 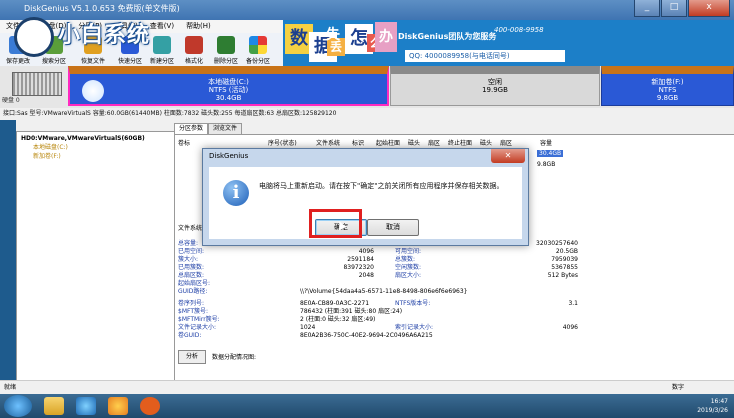 I want to click on detail-value: 5367855, so click(x=564, y=267).